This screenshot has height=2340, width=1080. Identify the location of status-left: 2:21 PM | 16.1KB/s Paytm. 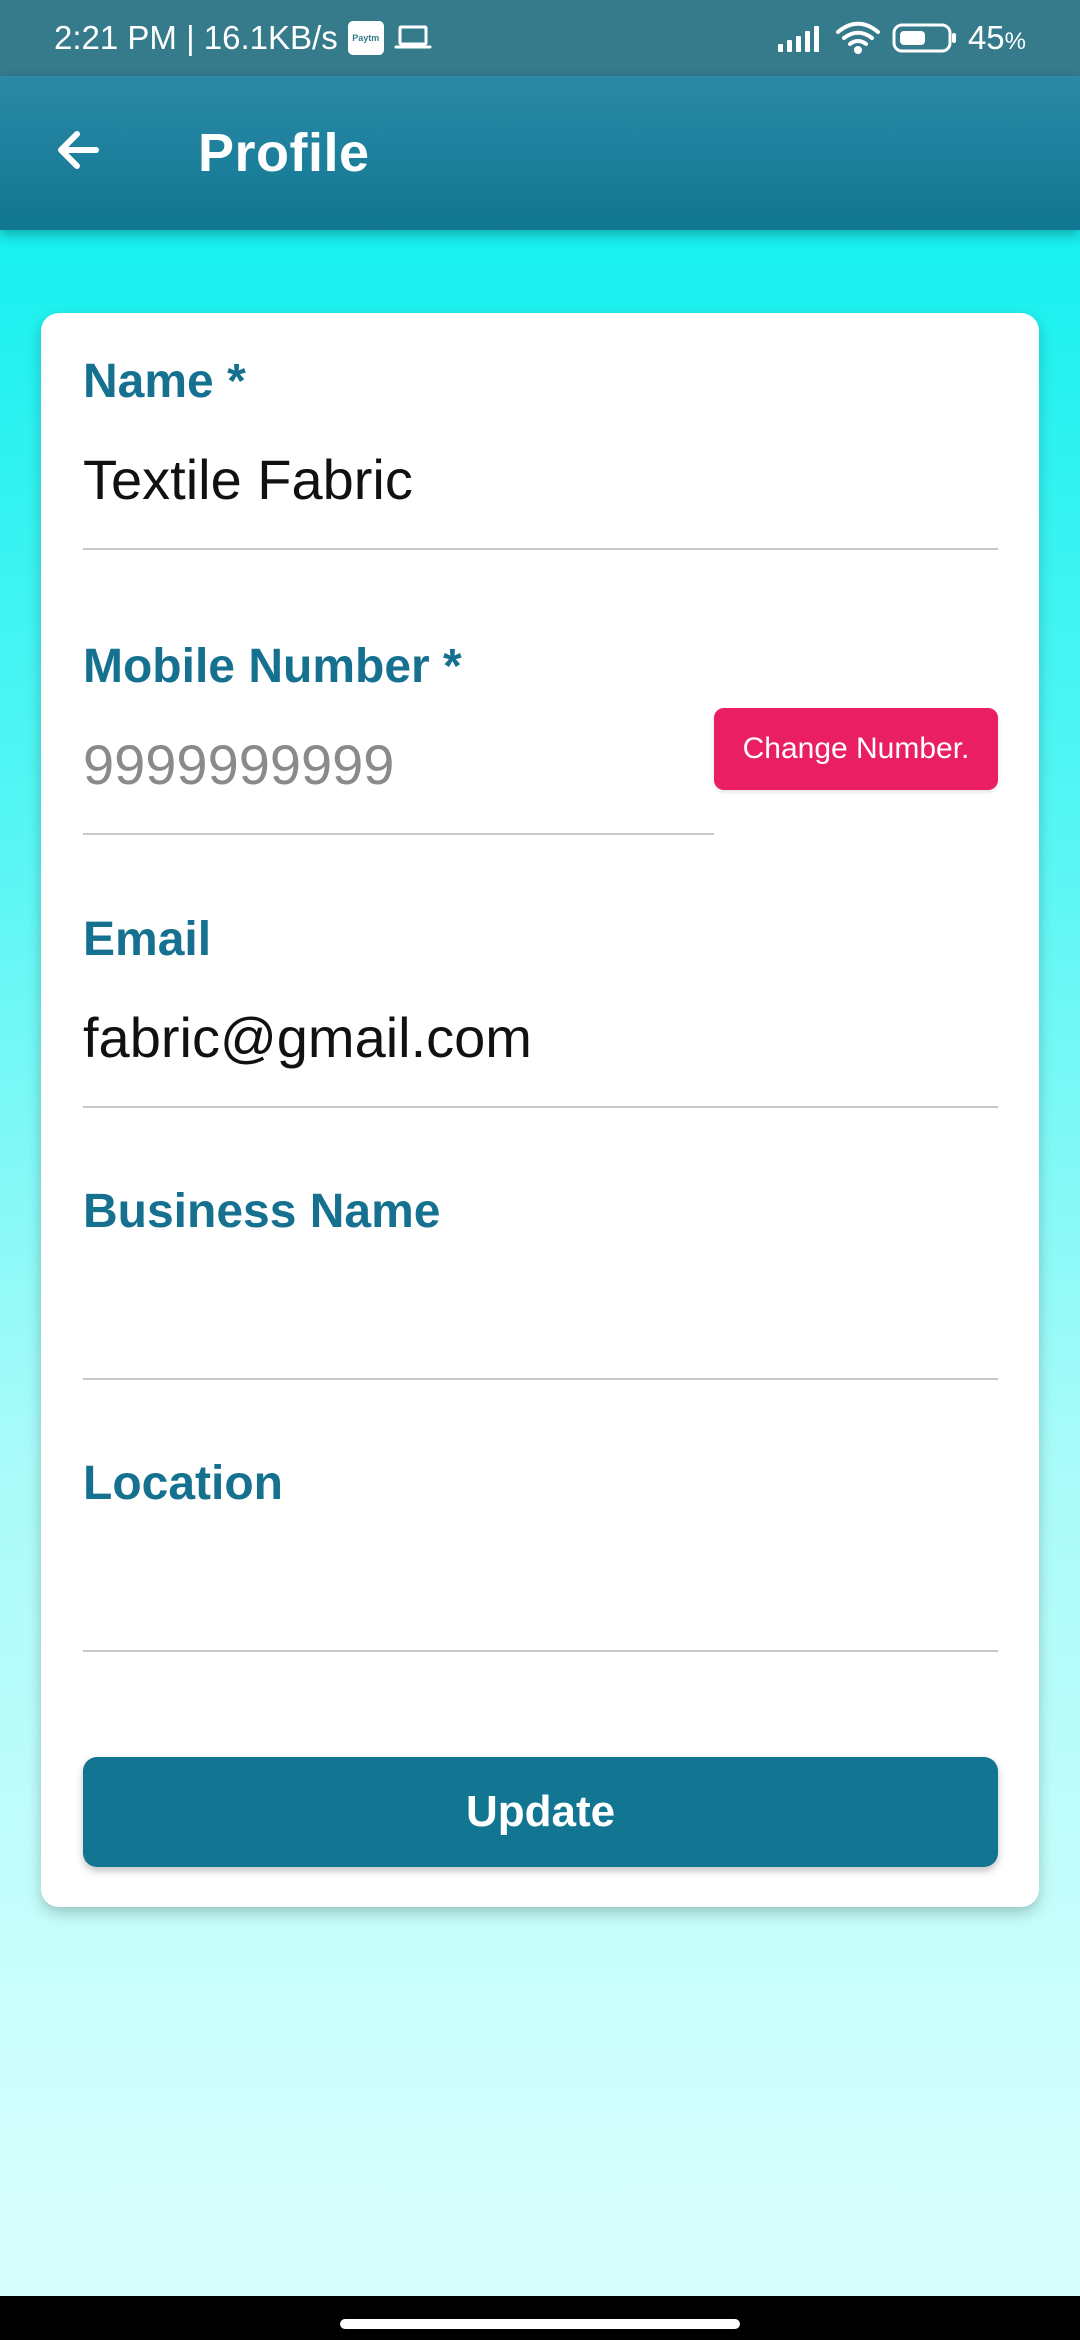
(243, 38).